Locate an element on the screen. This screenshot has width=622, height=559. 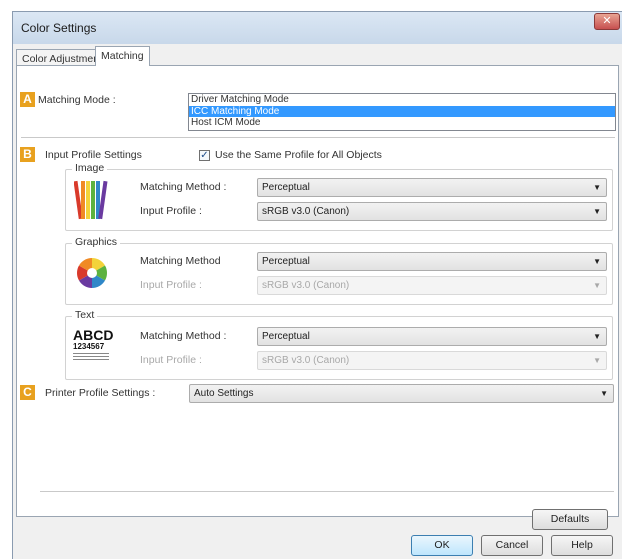
same-profile-checkbox: ✓ is located at coordinates (204, 155).